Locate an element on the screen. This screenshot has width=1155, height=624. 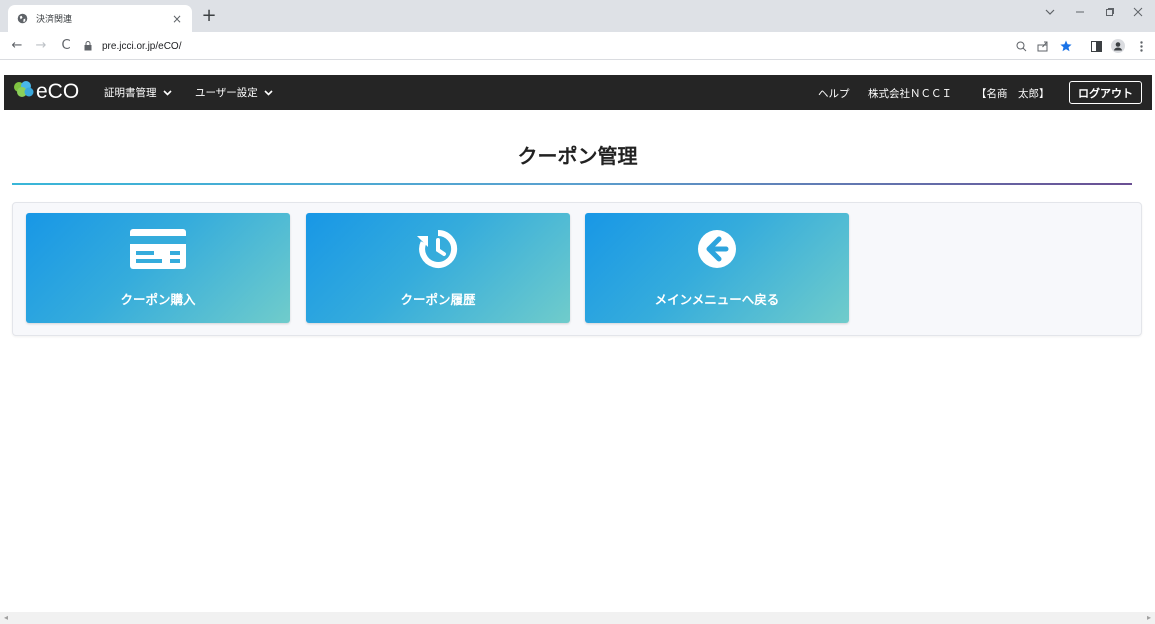
history-icon is located at coordinates (438, 249).